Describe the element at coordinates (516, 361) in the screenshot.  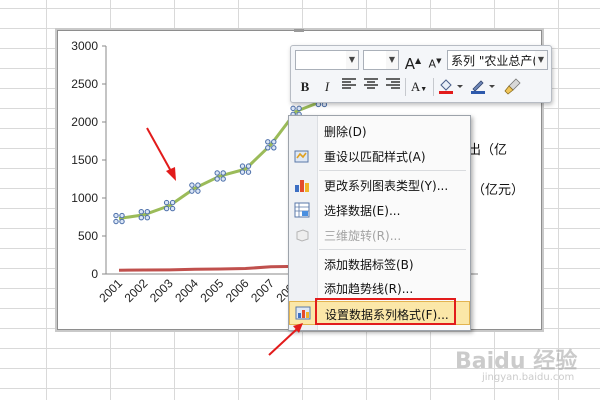
I see `watermark-logo: Baidu 经验` at that location.